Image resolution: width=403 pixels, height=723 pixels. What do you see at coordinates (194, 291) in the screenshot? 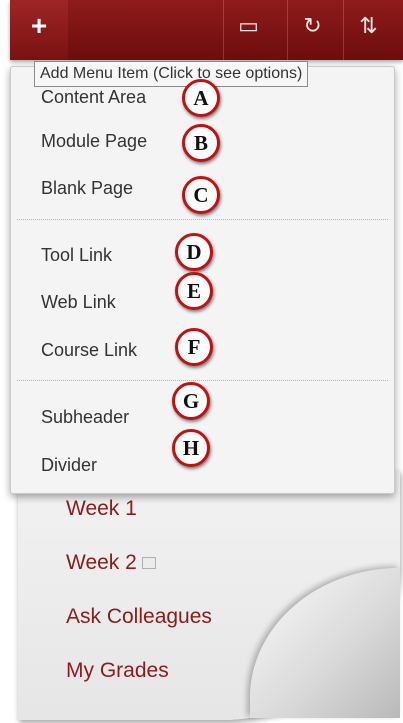
I see `marker-e: E` at bounding box center [194, 291].